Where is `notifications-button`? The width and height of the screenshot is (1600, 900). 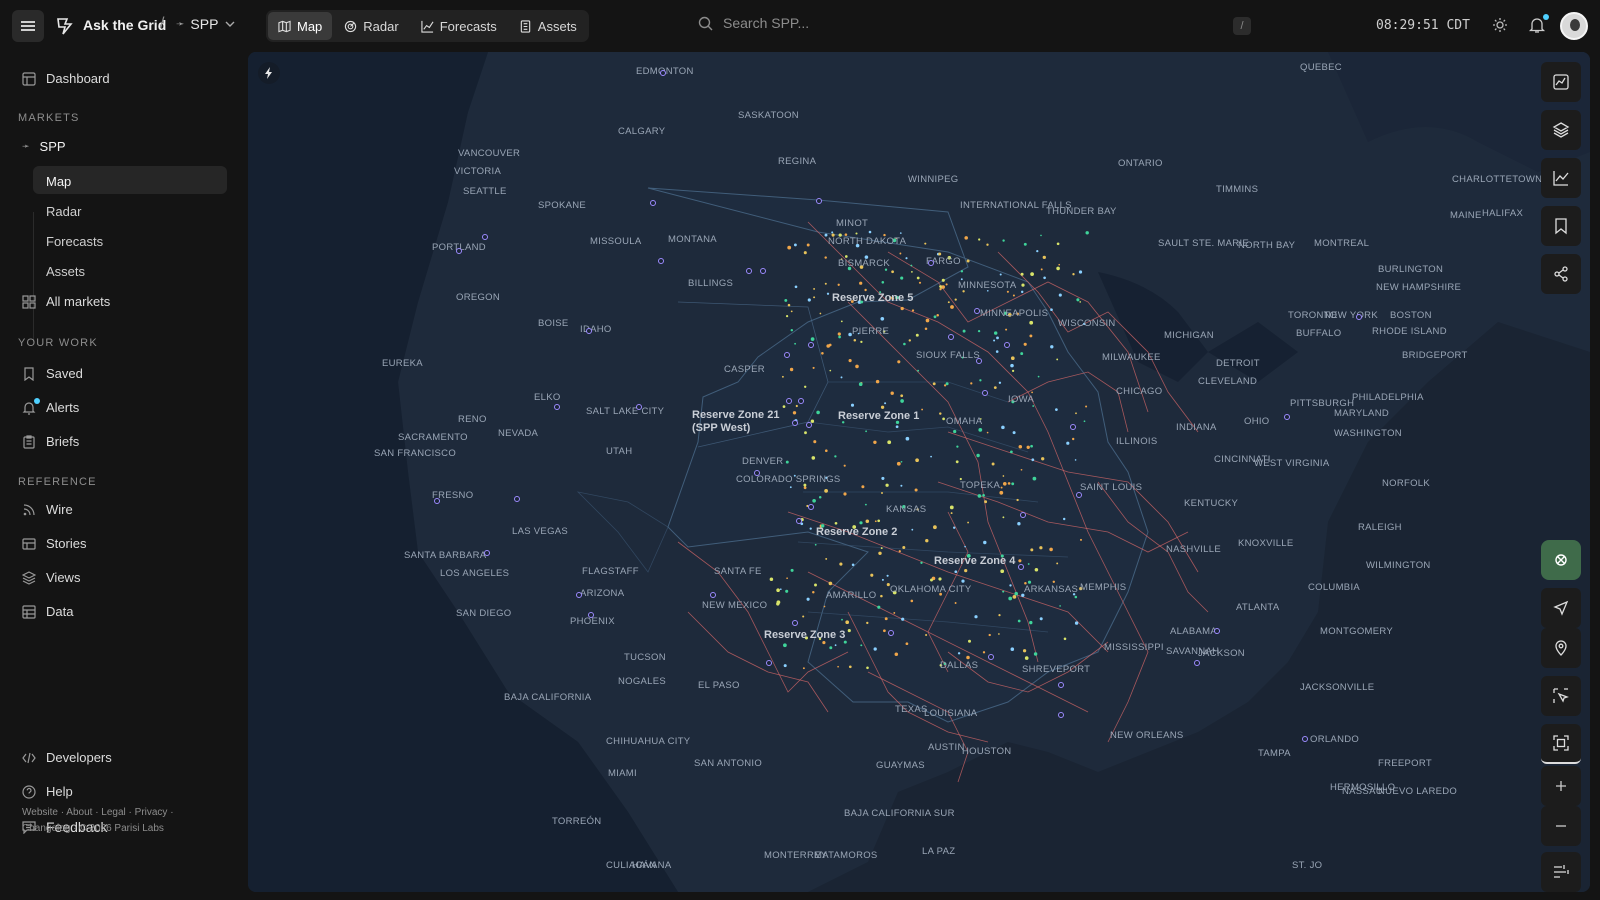
notifications-button is located at coordinates (1538, 26).